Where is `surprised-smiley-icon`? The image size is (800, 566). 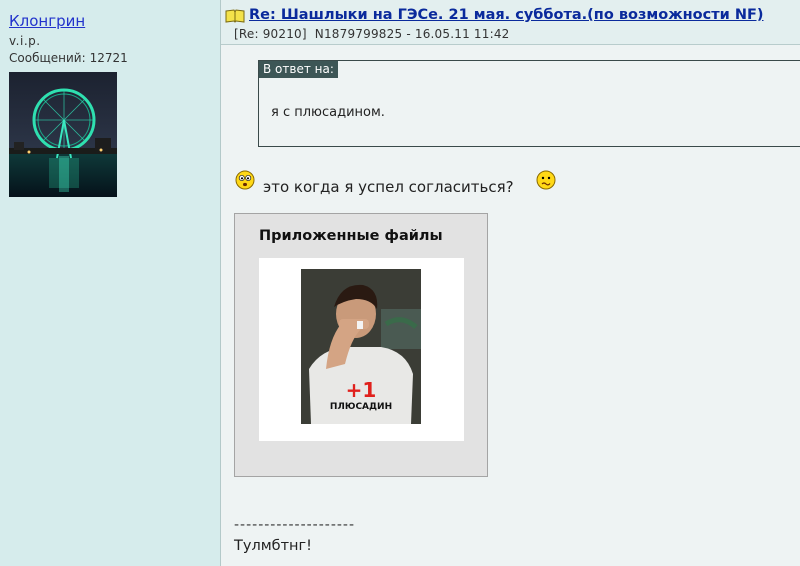 surprised-smiley-icon is located at coordinates (245, 180).